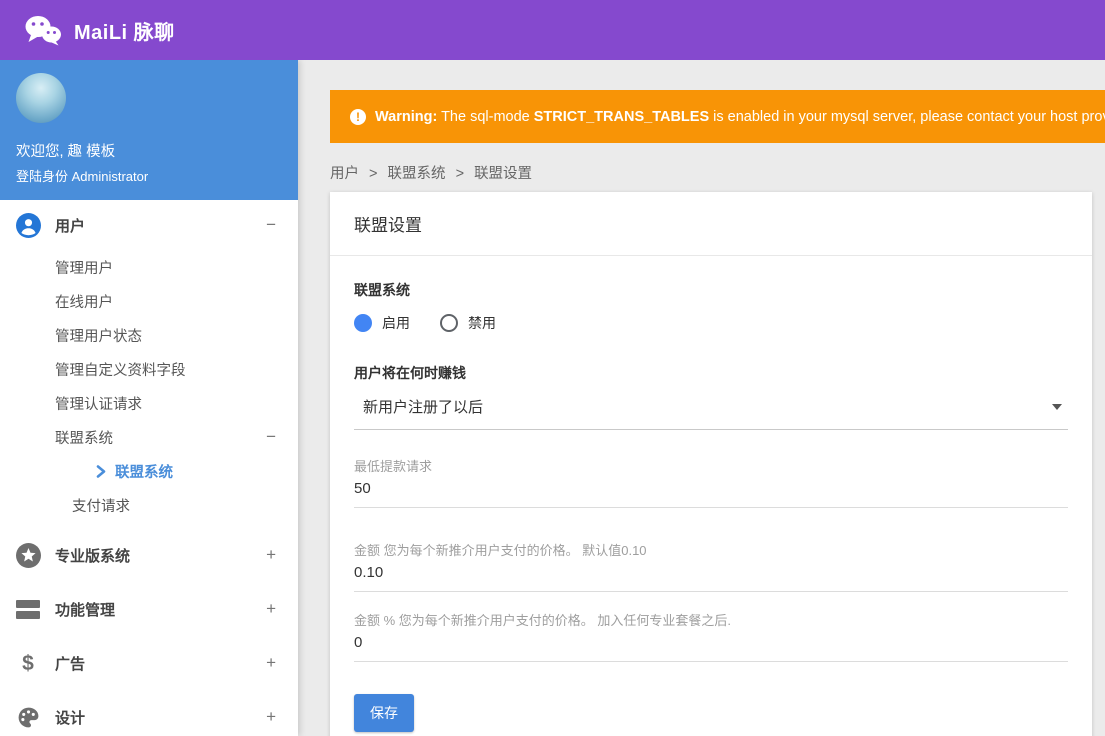  Describe the element at coordinates (70, 664) in the screenshot. I see `sidebar-group-ads-label: 广告` at that location.